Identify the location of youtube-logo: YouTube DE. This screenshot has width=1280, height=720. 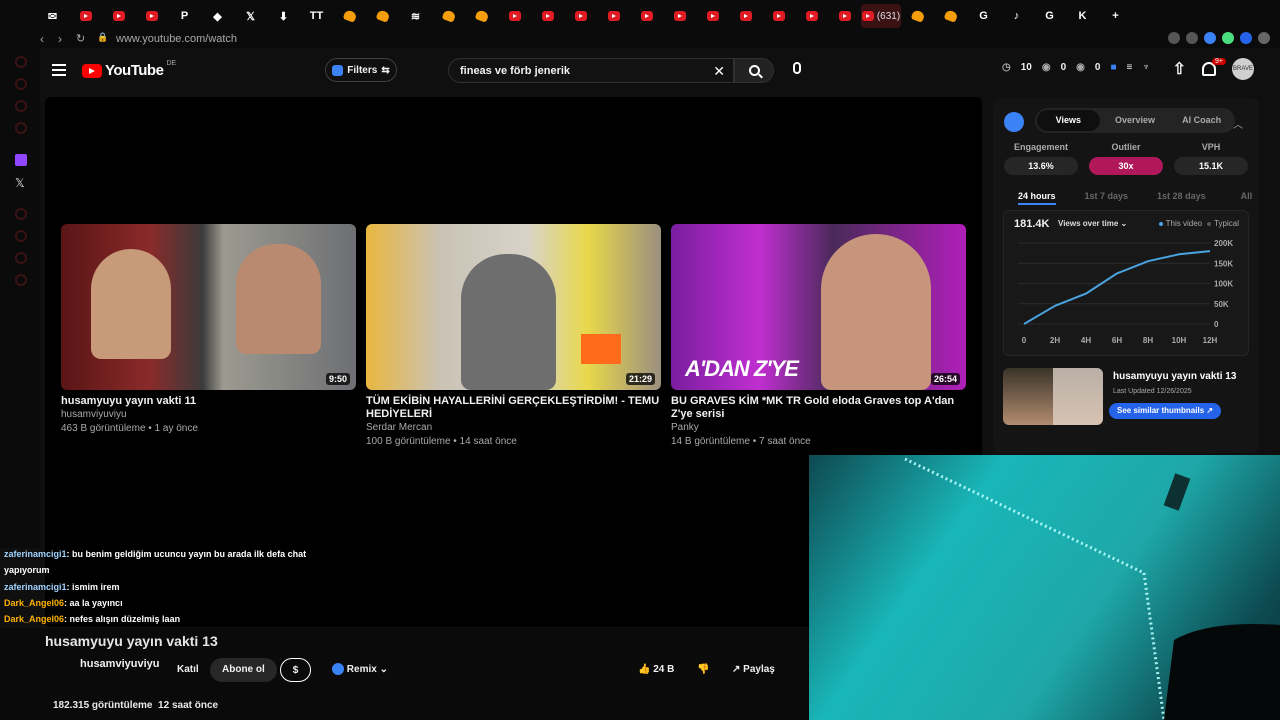
(129, 69).